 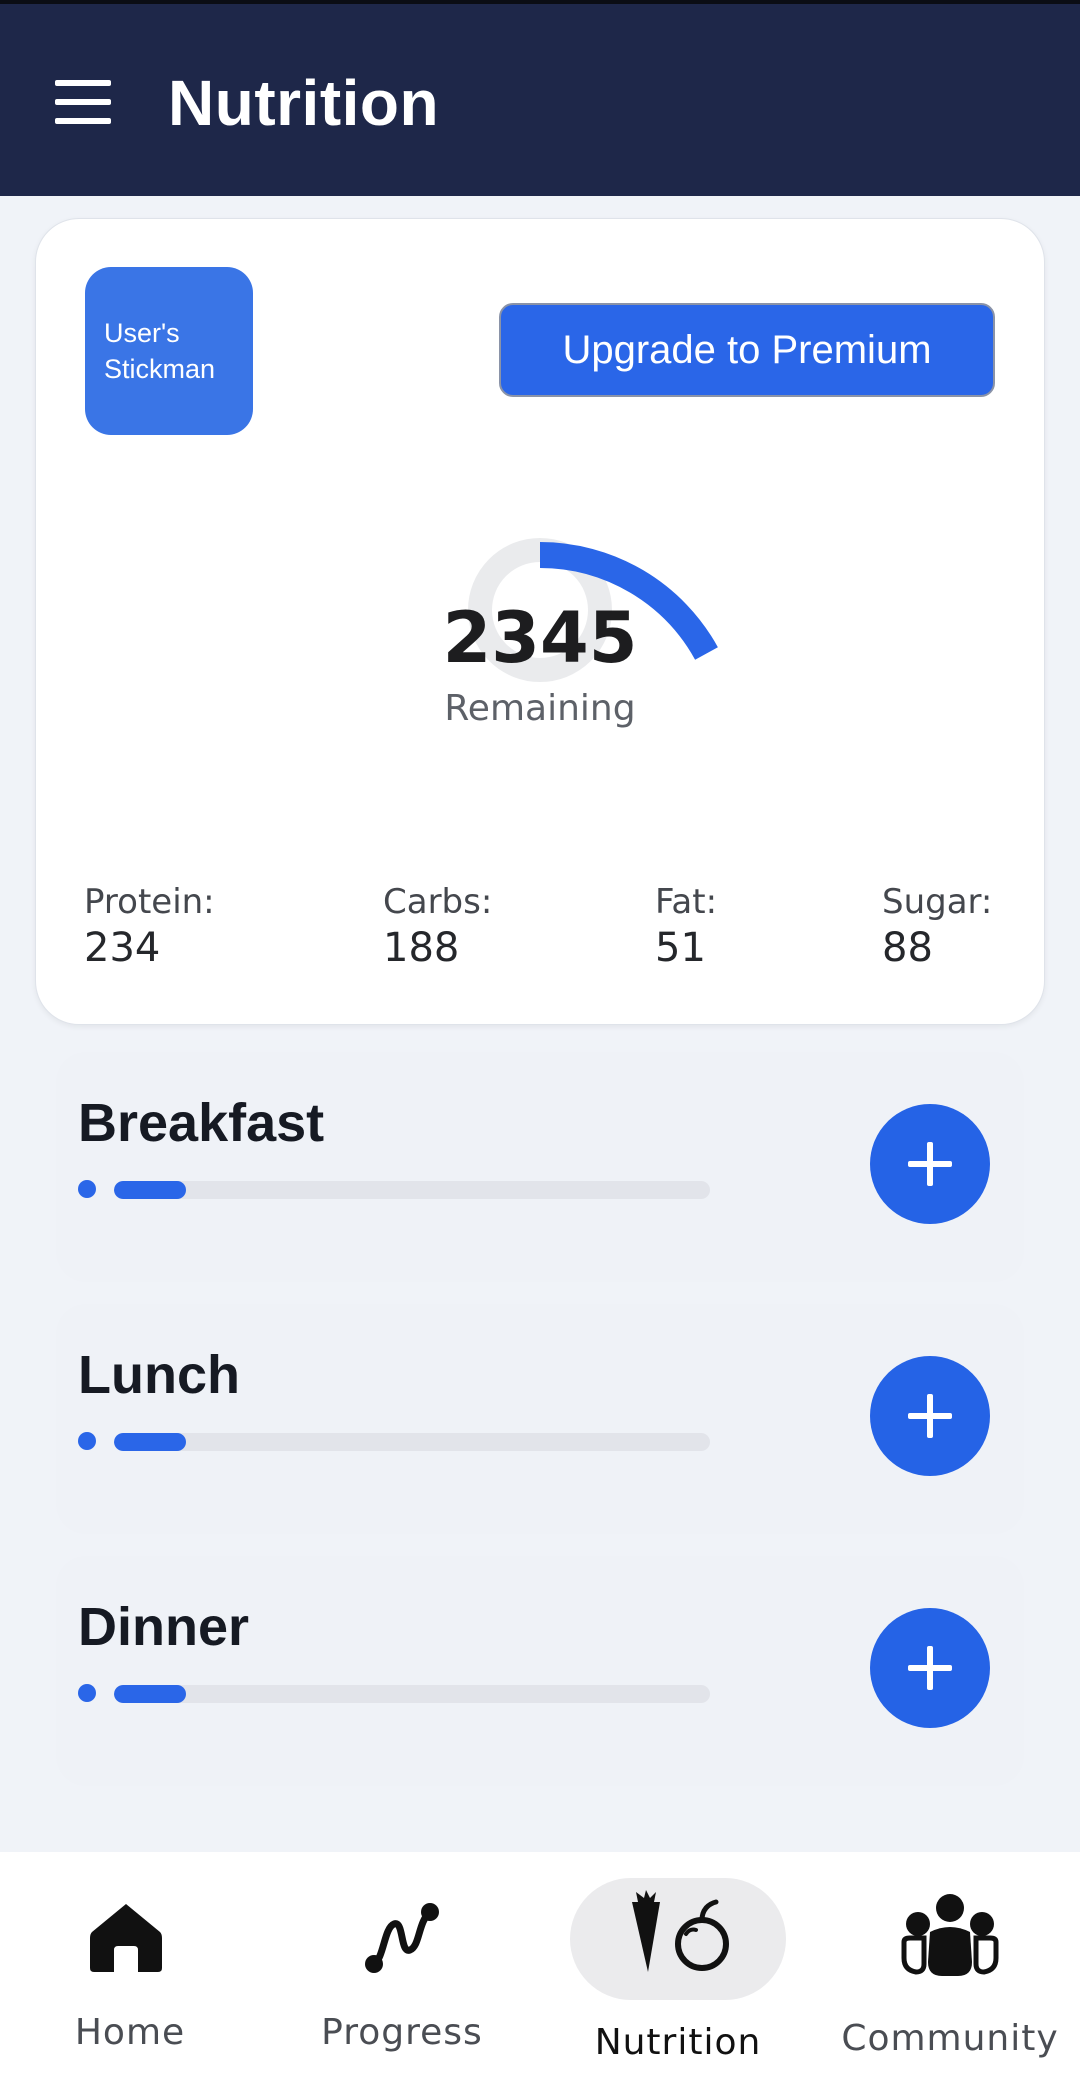 I want to click on progress-icon, so click(x=402, y=1938).